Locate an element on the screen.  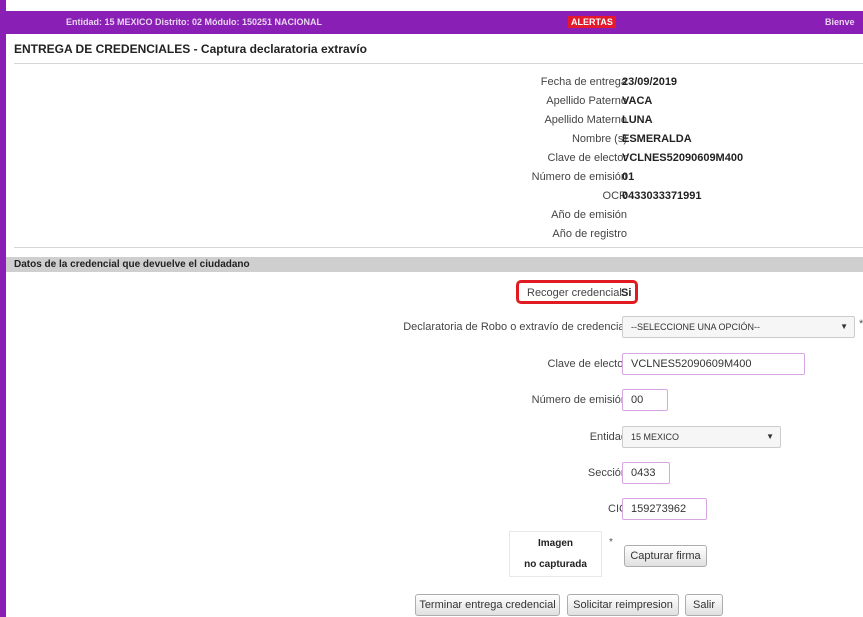
info-label: Año de emisión is located at coordinates (589, 215).